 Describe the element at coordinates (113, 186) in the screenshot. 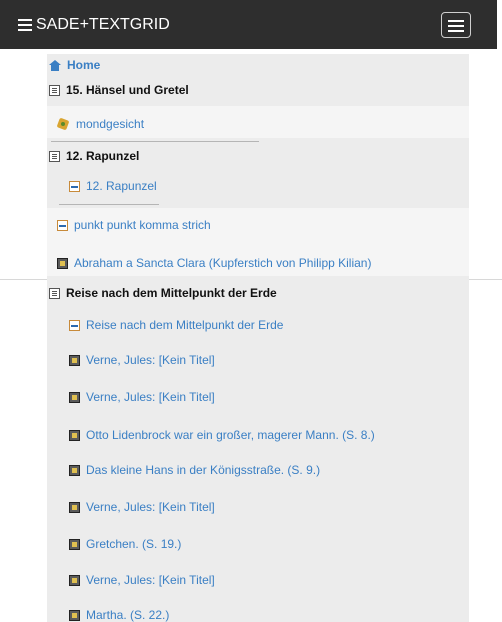

I see `tree-item-rapunzel: 12. Rapunzel` at that location.